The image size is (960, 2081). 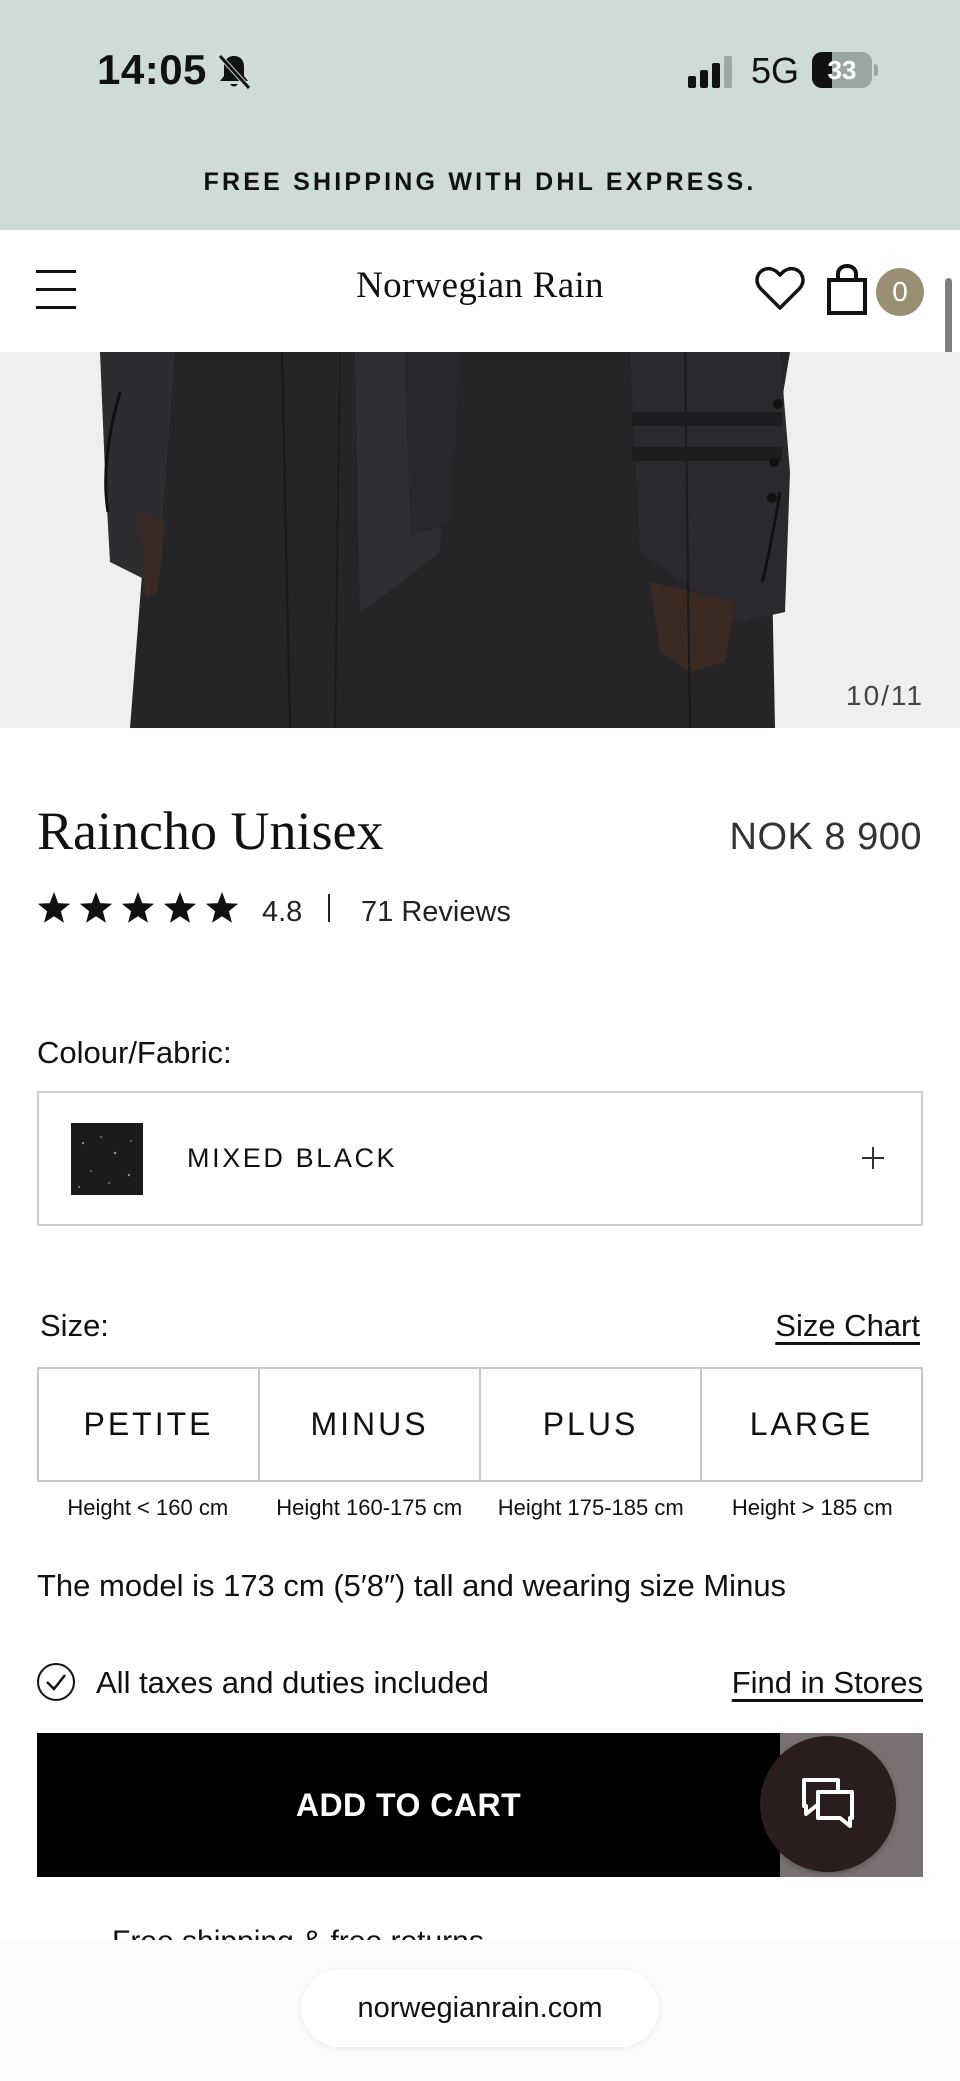 What do you see at coordinates (812, 1507) in the screenshot?
I see `size-height-large: Height > 185 cm` at bounding box center [812, 1507].